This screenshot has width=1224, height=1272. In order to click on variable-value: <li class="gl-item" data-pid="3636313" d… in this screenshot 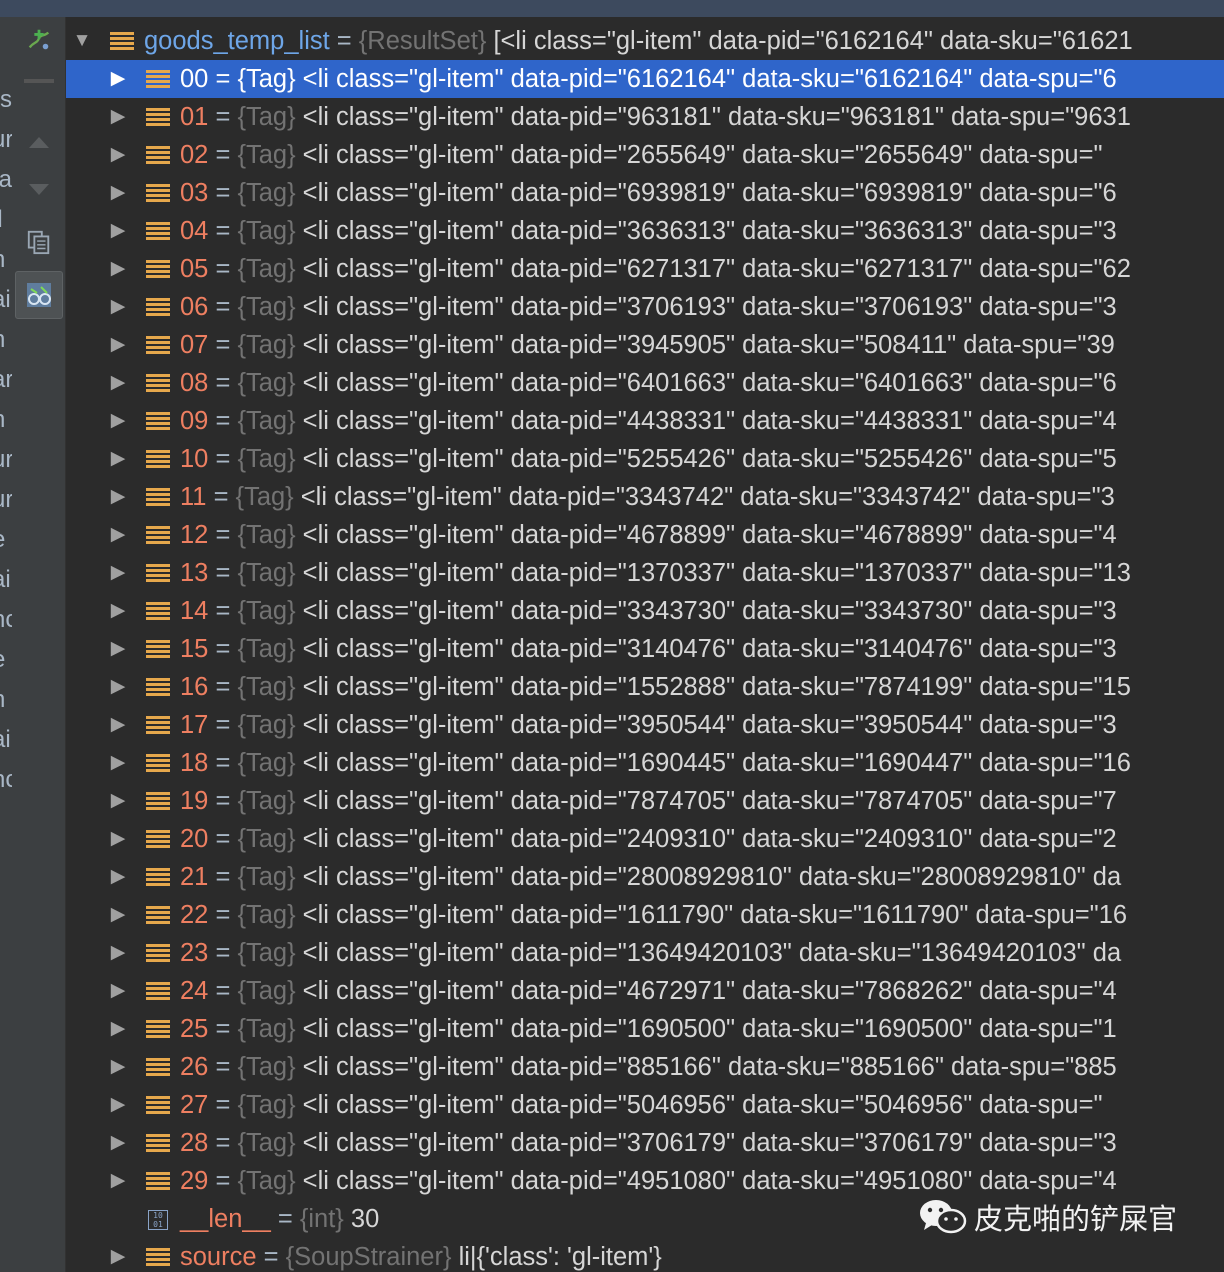, I will do `click(706, 231)`.